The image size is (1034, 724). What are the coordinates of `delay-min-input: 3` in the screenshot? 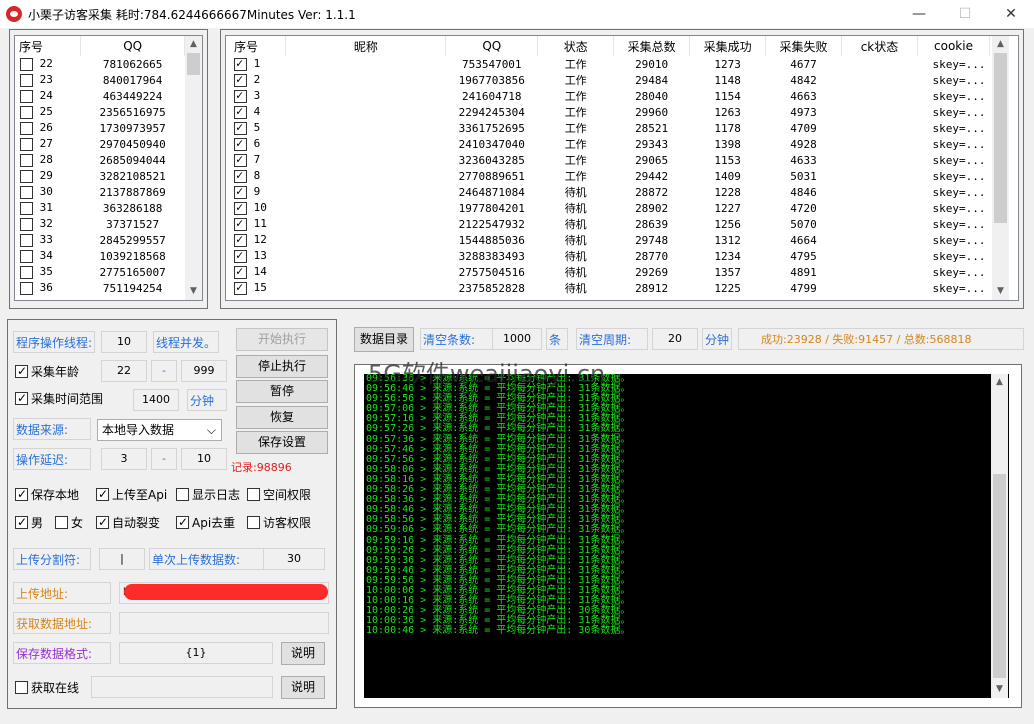 It's located at (124, 459).